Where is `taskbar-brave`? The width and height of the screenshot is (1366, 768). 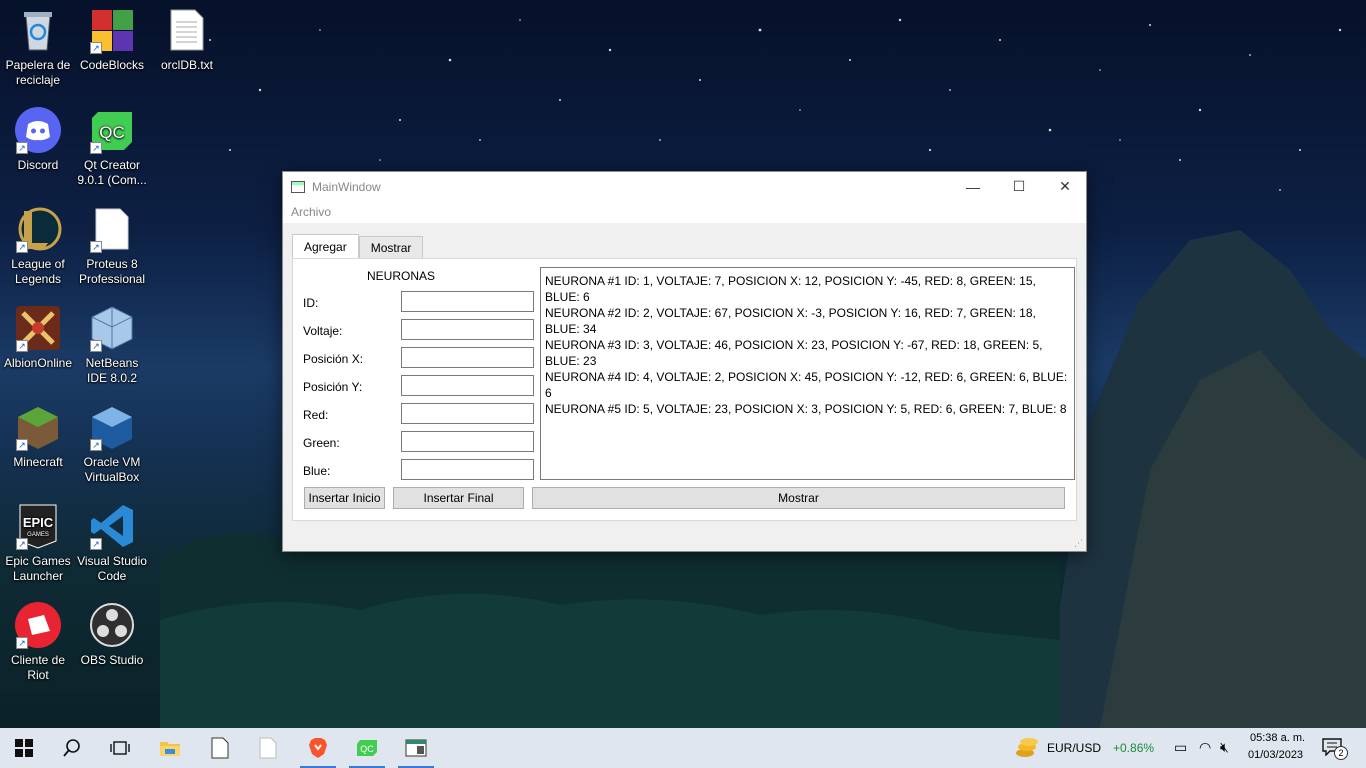 taskbar-brave is located at coordinates (318, 748).